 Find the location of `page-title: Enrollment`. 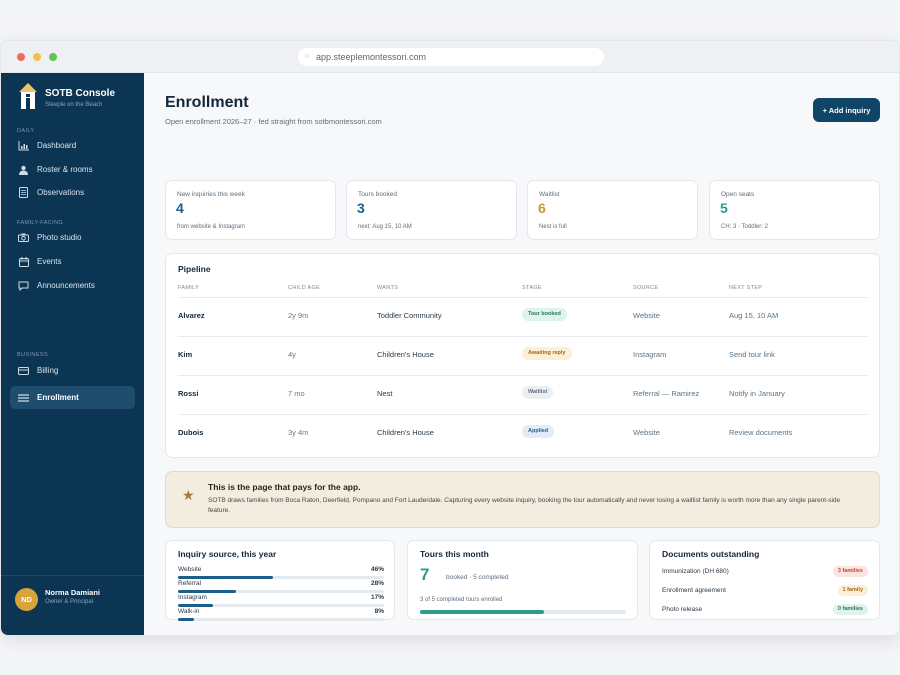

page-title: Enrollment is located at coordinates (207, 102).